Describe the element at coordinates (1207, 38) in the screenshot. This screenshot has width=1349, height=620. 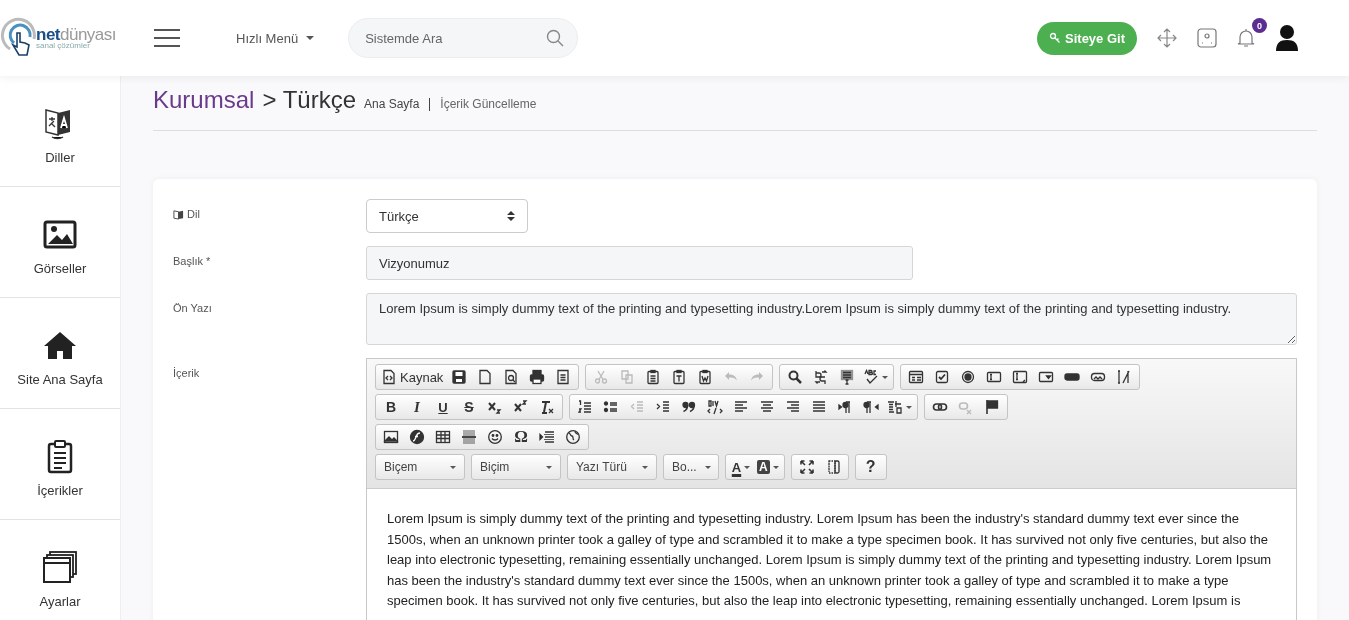
I see `safe-icon` at that location.